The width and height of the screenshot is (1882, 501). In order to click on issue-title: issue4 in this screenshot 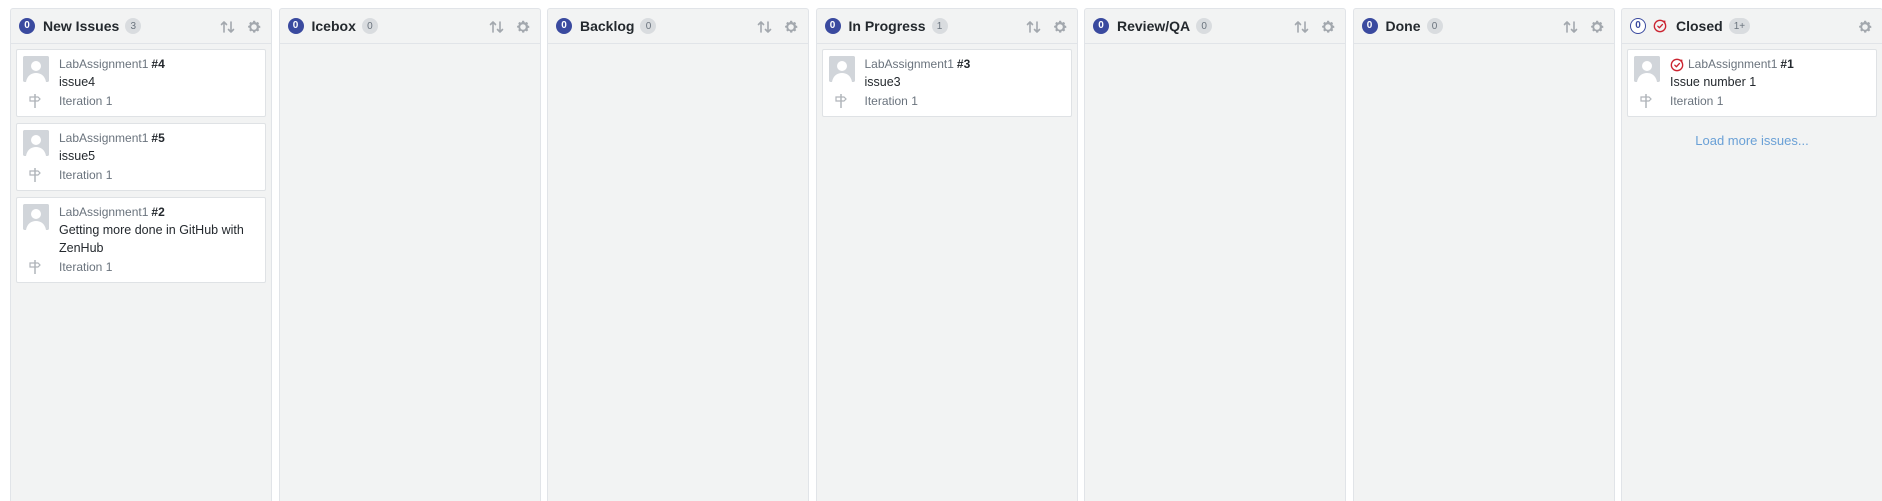, I will do `click(158, 82)`.